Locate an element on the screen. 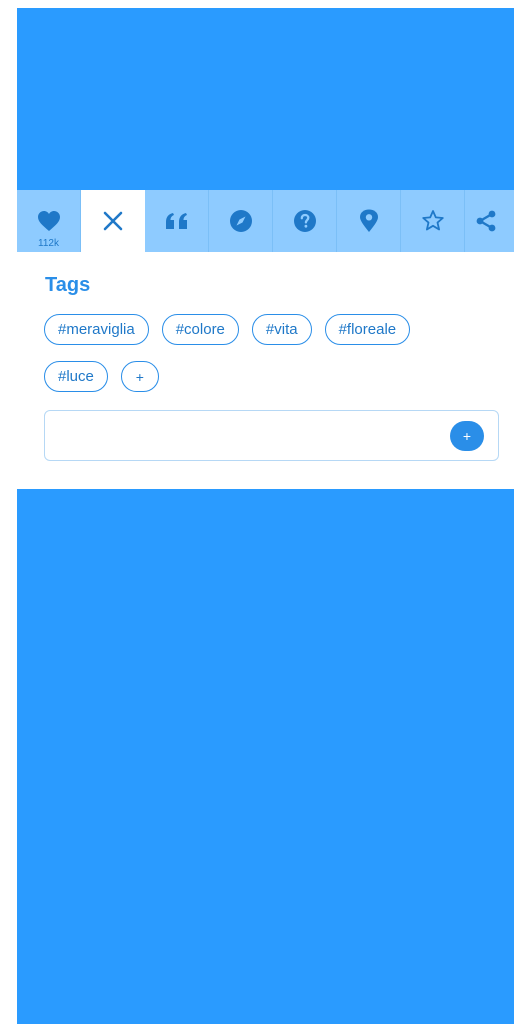  tag-chip: #colore is located at coordinates (200, 329).